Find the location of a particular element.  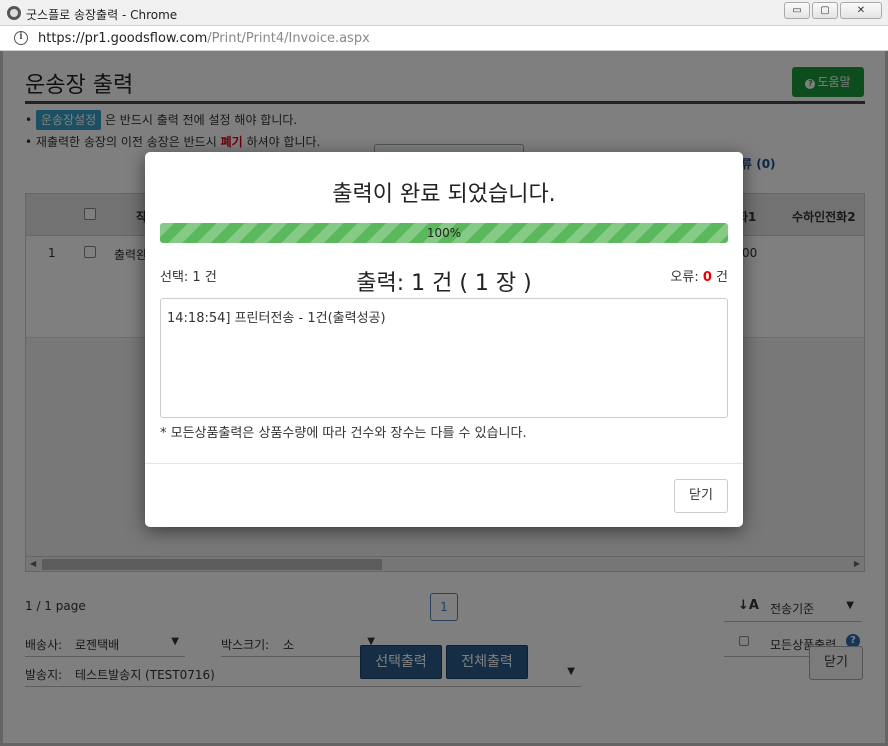

dialog-divider is located at coordinates (444, 463).